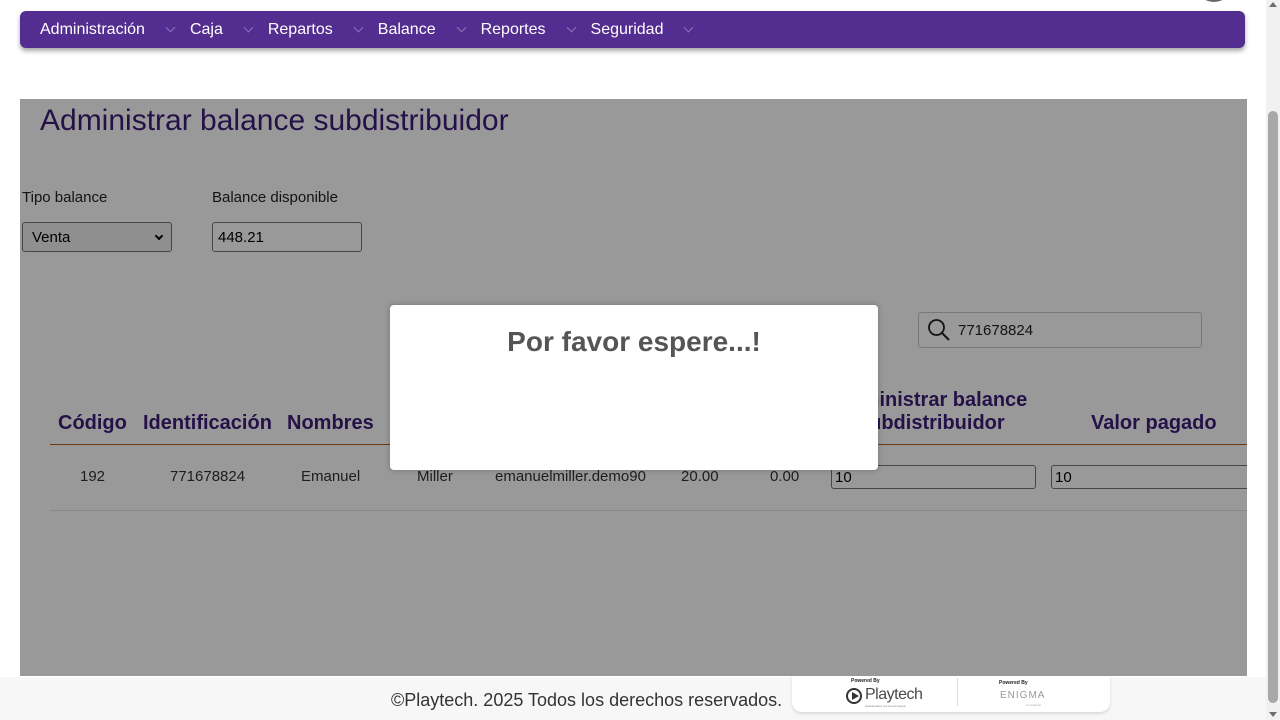 Image resolution: width=1280 pixels, height=720 pixels. I want to click on nav-item-caja: Caja, so click(221, 29).